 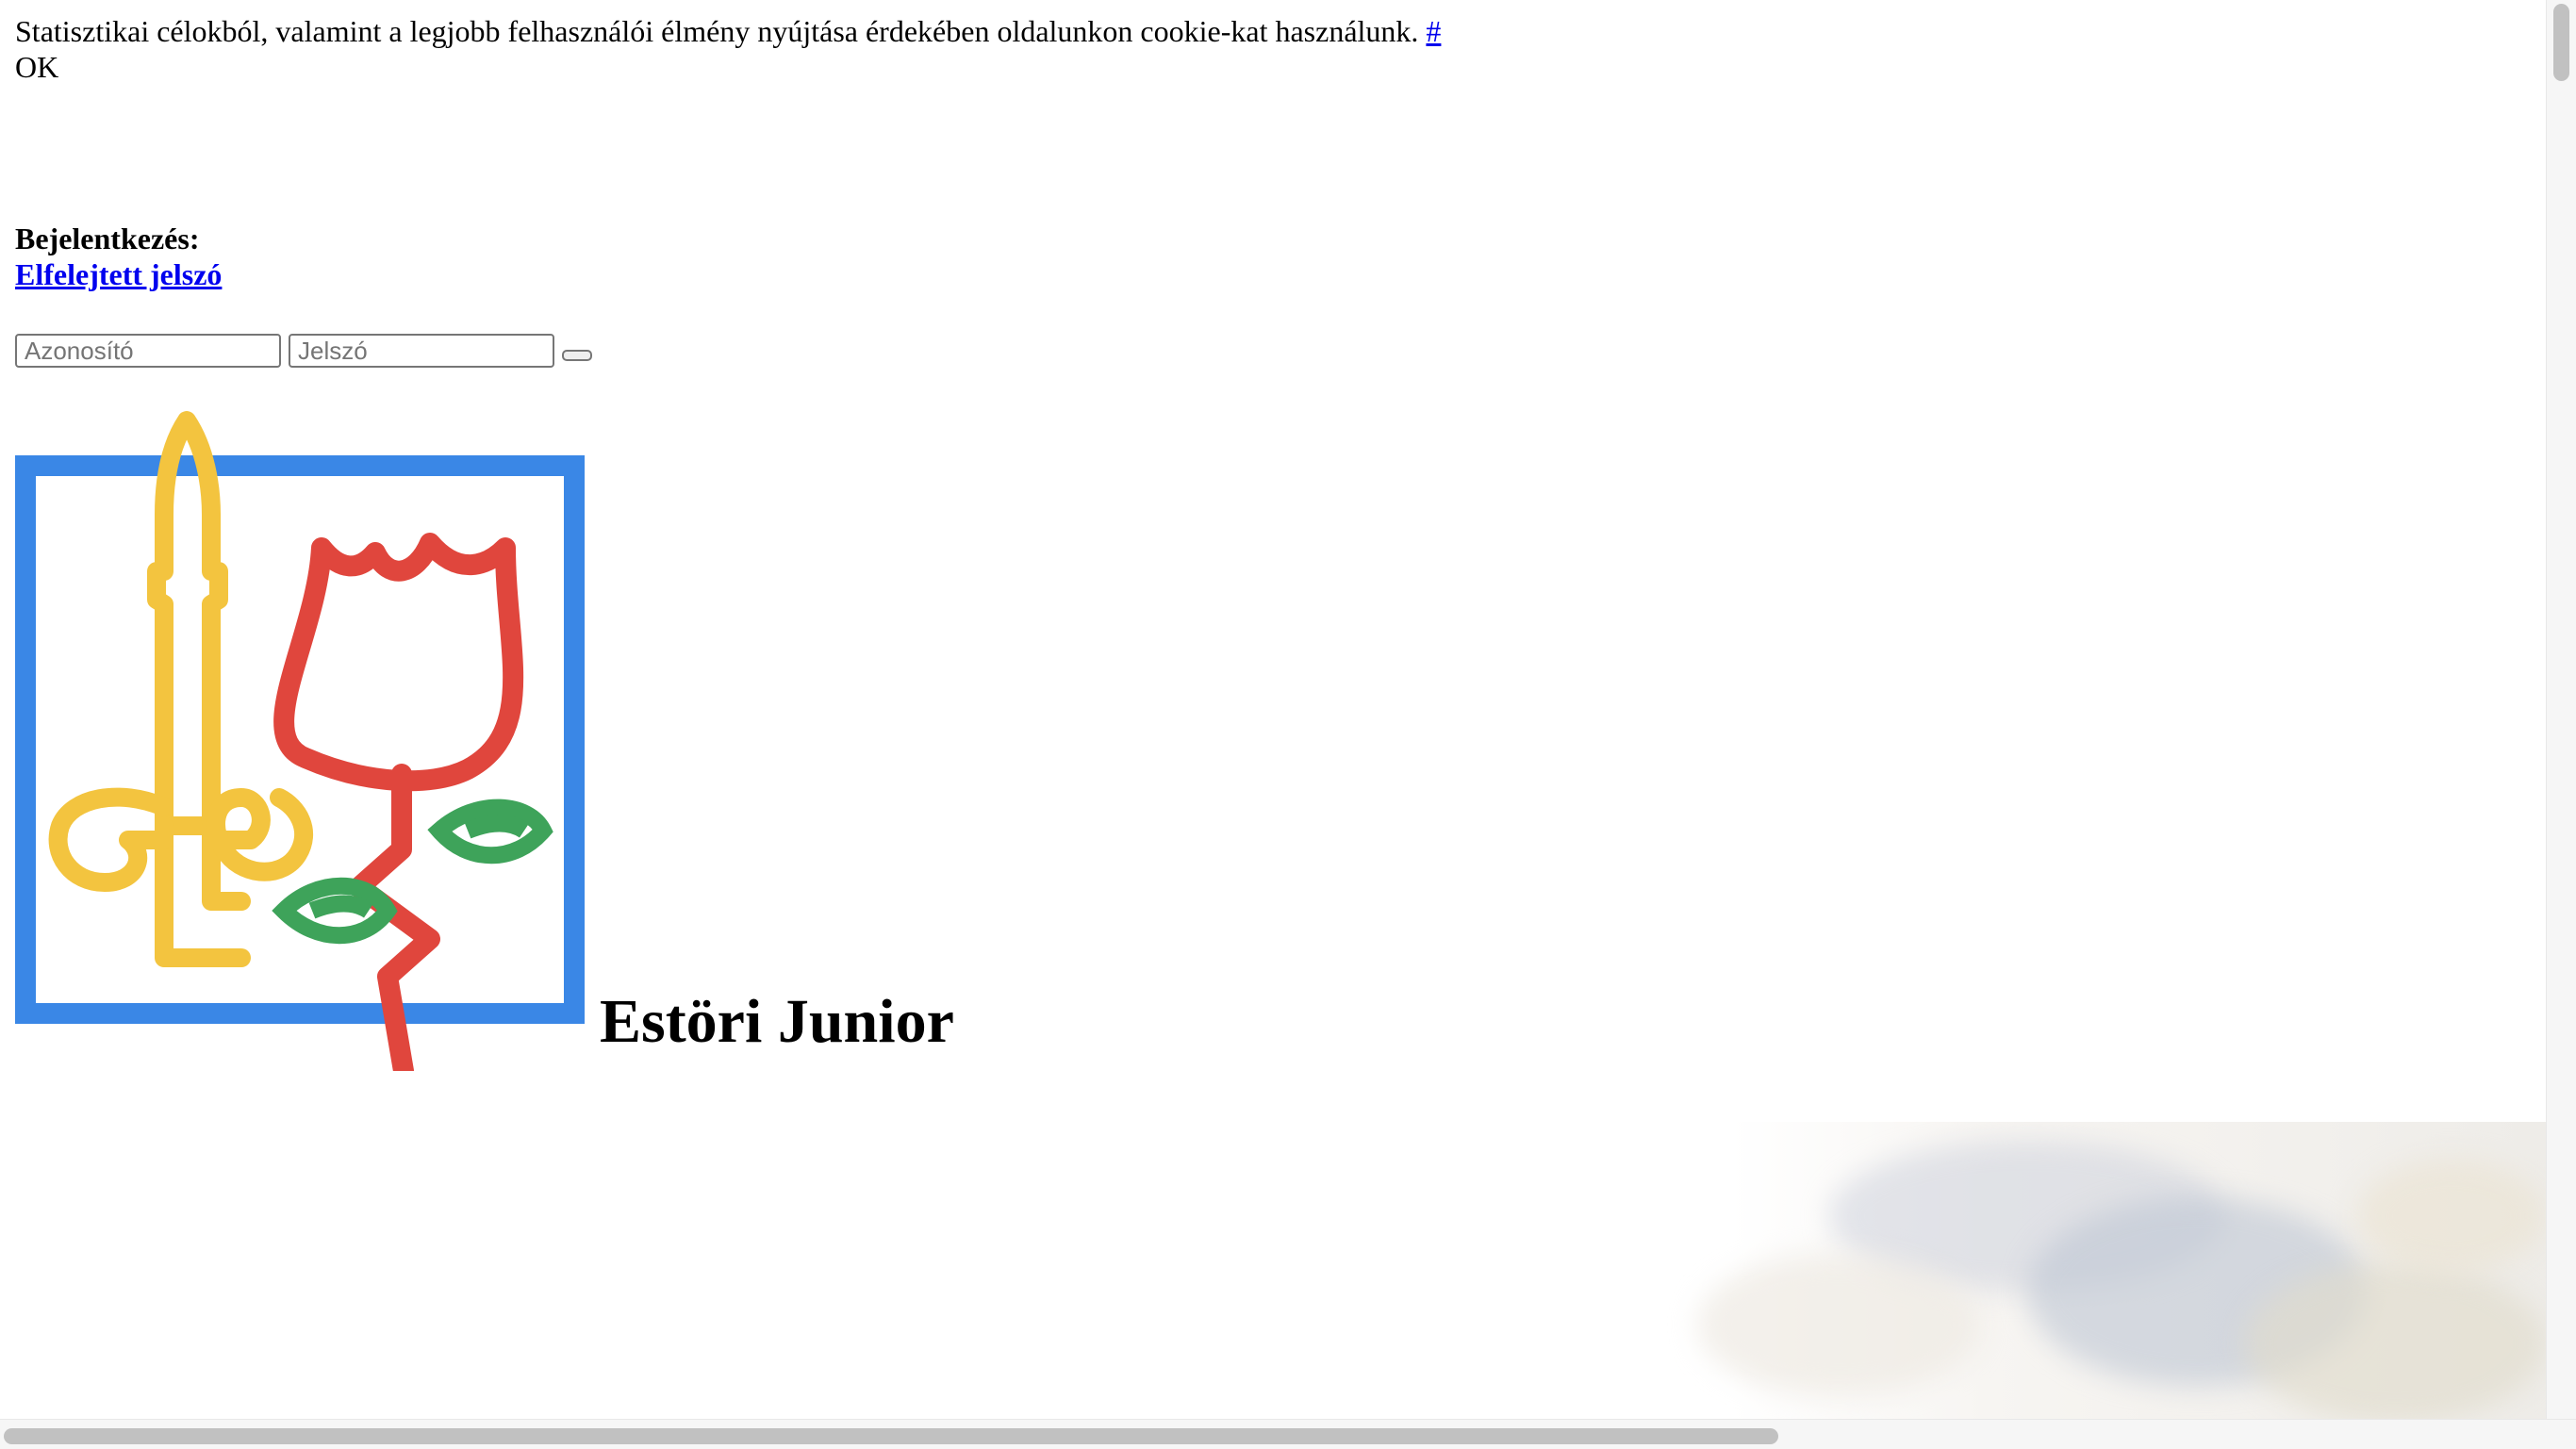 I want to click on login-form, so click(x=303, y=351).